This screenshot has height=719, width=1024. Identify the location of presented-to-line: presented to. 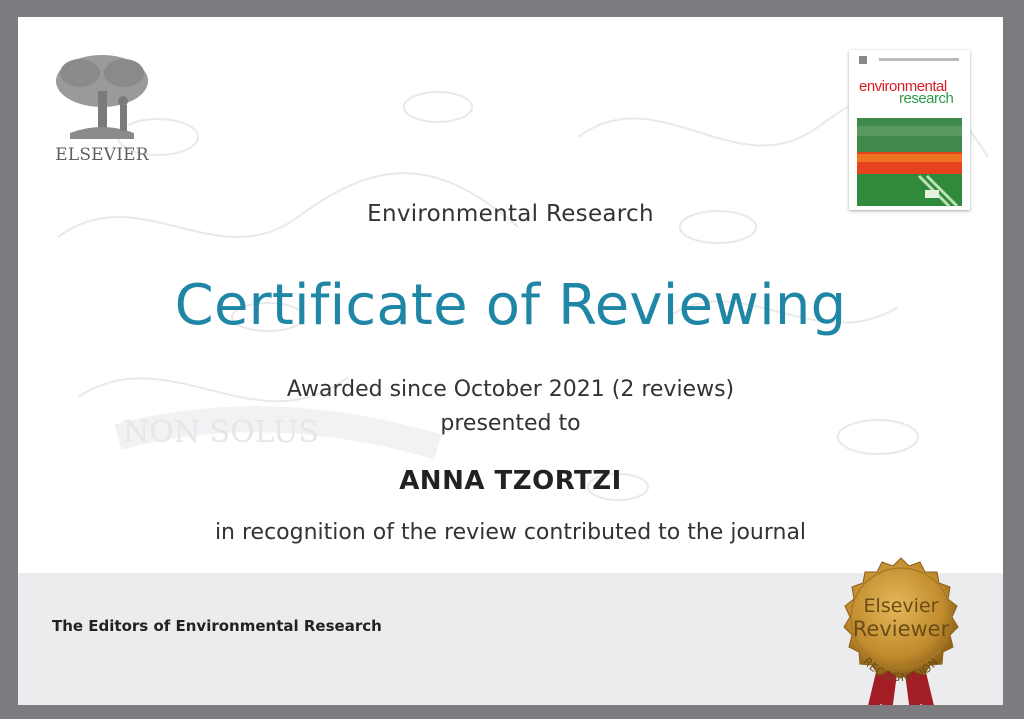
(510, 423).